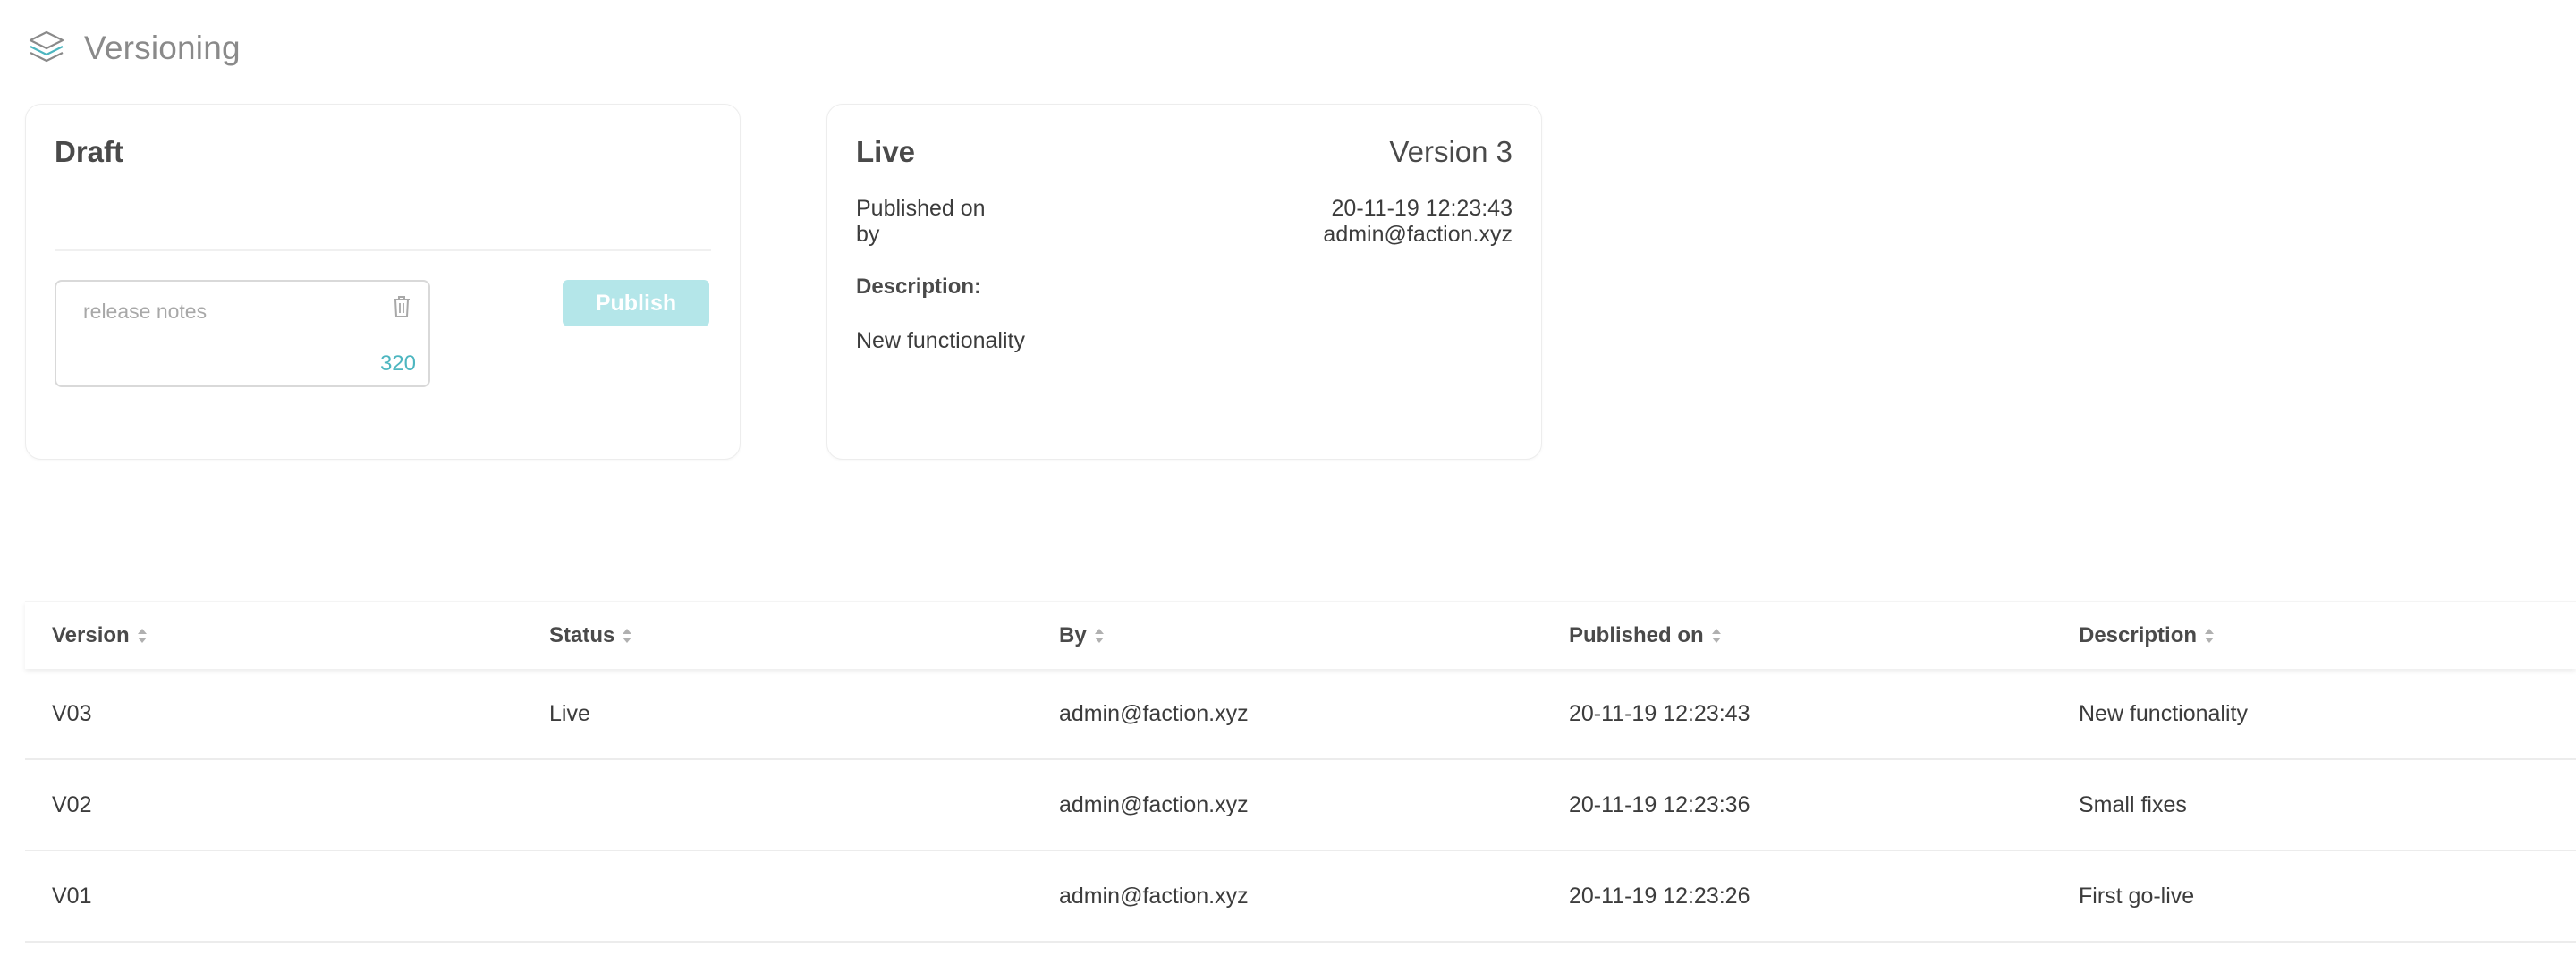 Image resolution: width=2576 pixels, height=964 pixels. I want to click on live-title: Live, so click(886, 151).